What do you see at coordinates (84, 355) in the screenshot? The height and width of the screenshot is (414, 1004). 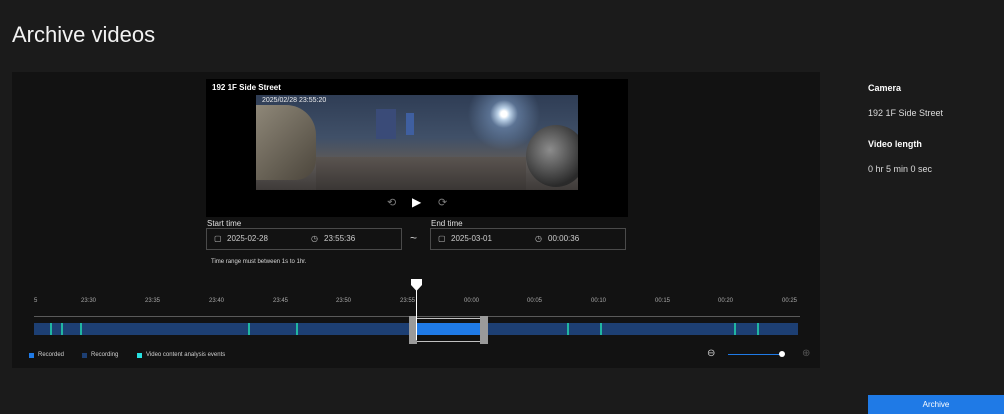 I see `legend-recording-swatch` at bounding box center [84, 355].